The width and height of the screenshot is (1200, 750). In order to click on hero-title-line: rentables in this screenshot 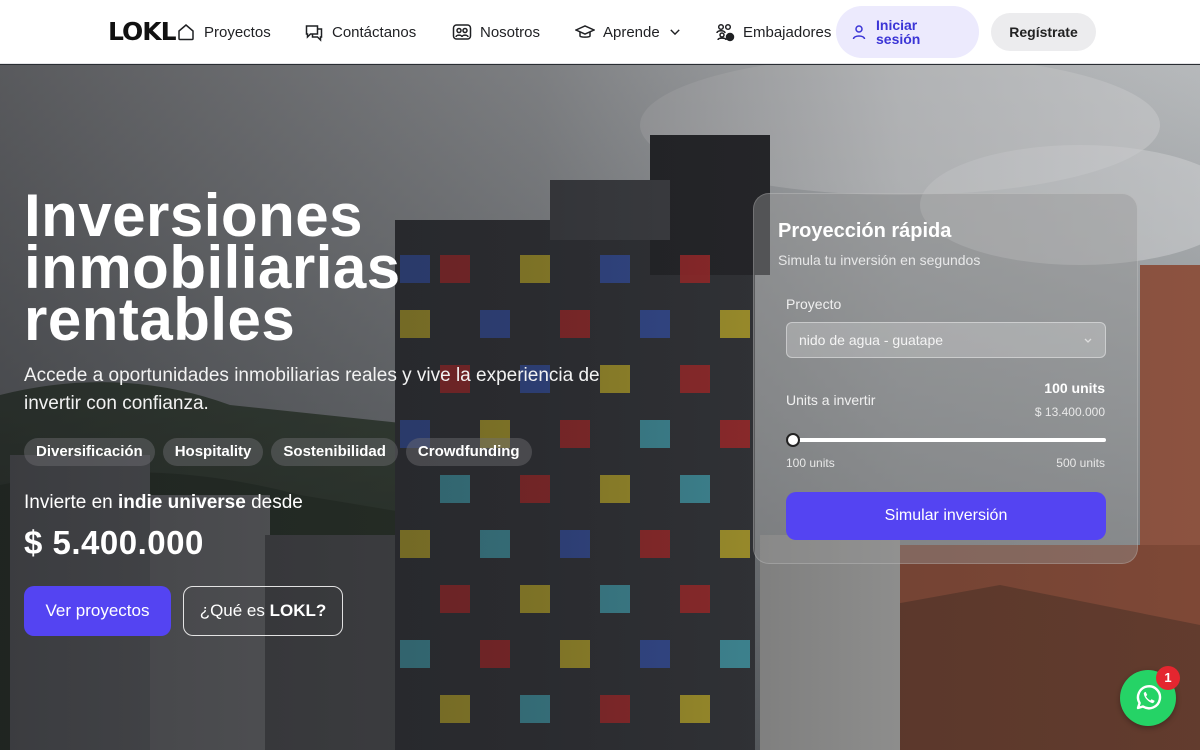, I will do `click(160, 319)`.